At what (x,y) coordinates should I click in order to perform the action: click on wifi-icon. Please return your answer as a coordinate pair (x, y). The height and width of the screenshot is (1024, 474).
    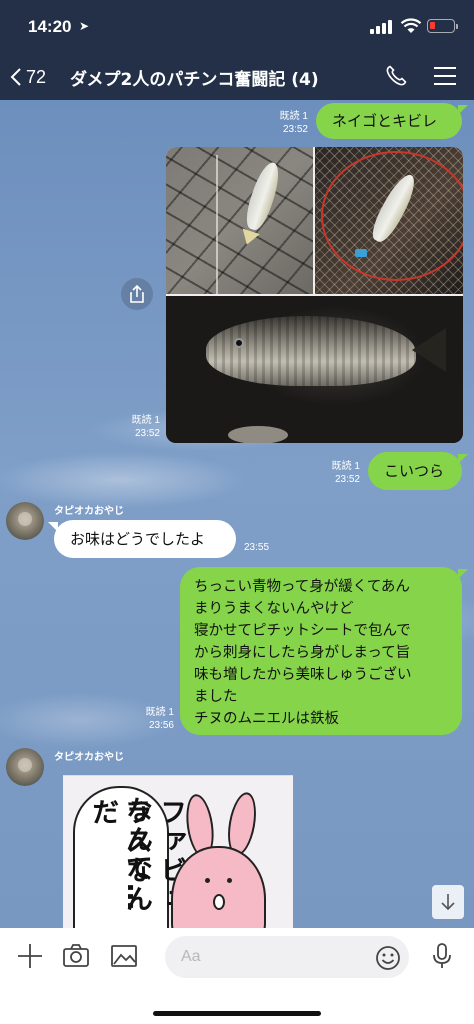
    Looking at the image, I should click on (411, 25).